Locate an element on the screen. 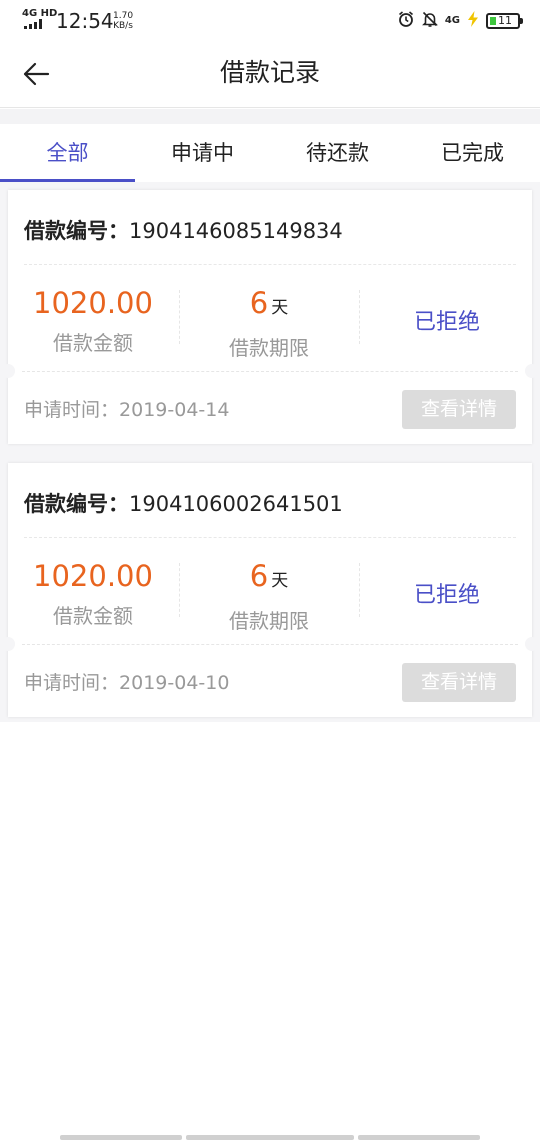 The height and width of the screenshot is (1140, 540). tab-to-repay: 待还款 is located at coordinates (337, 153).